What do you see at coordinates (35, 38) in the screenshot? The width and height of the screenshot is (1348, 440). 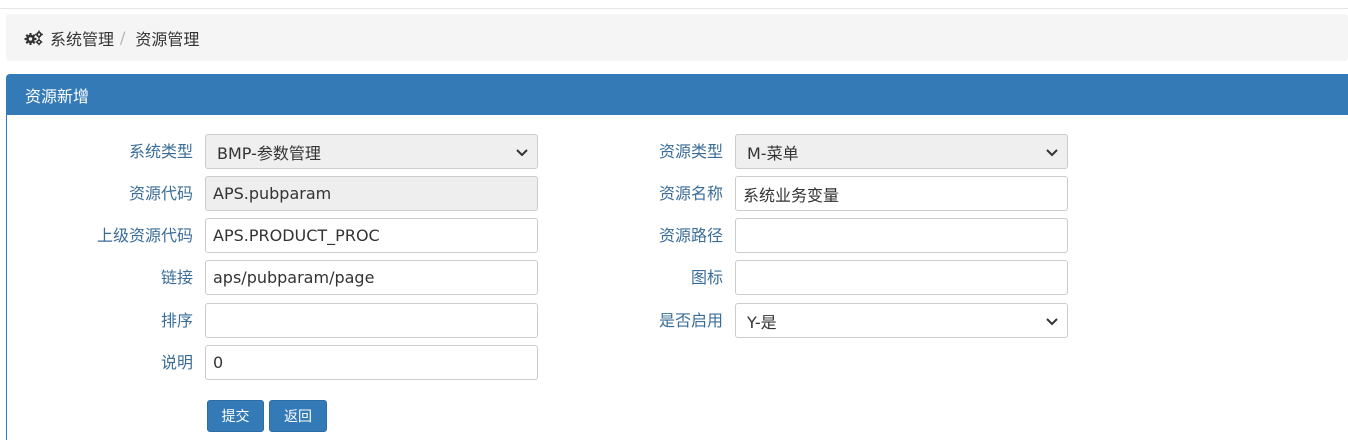 I see `gears-icon` at bounding box center [35, 38].